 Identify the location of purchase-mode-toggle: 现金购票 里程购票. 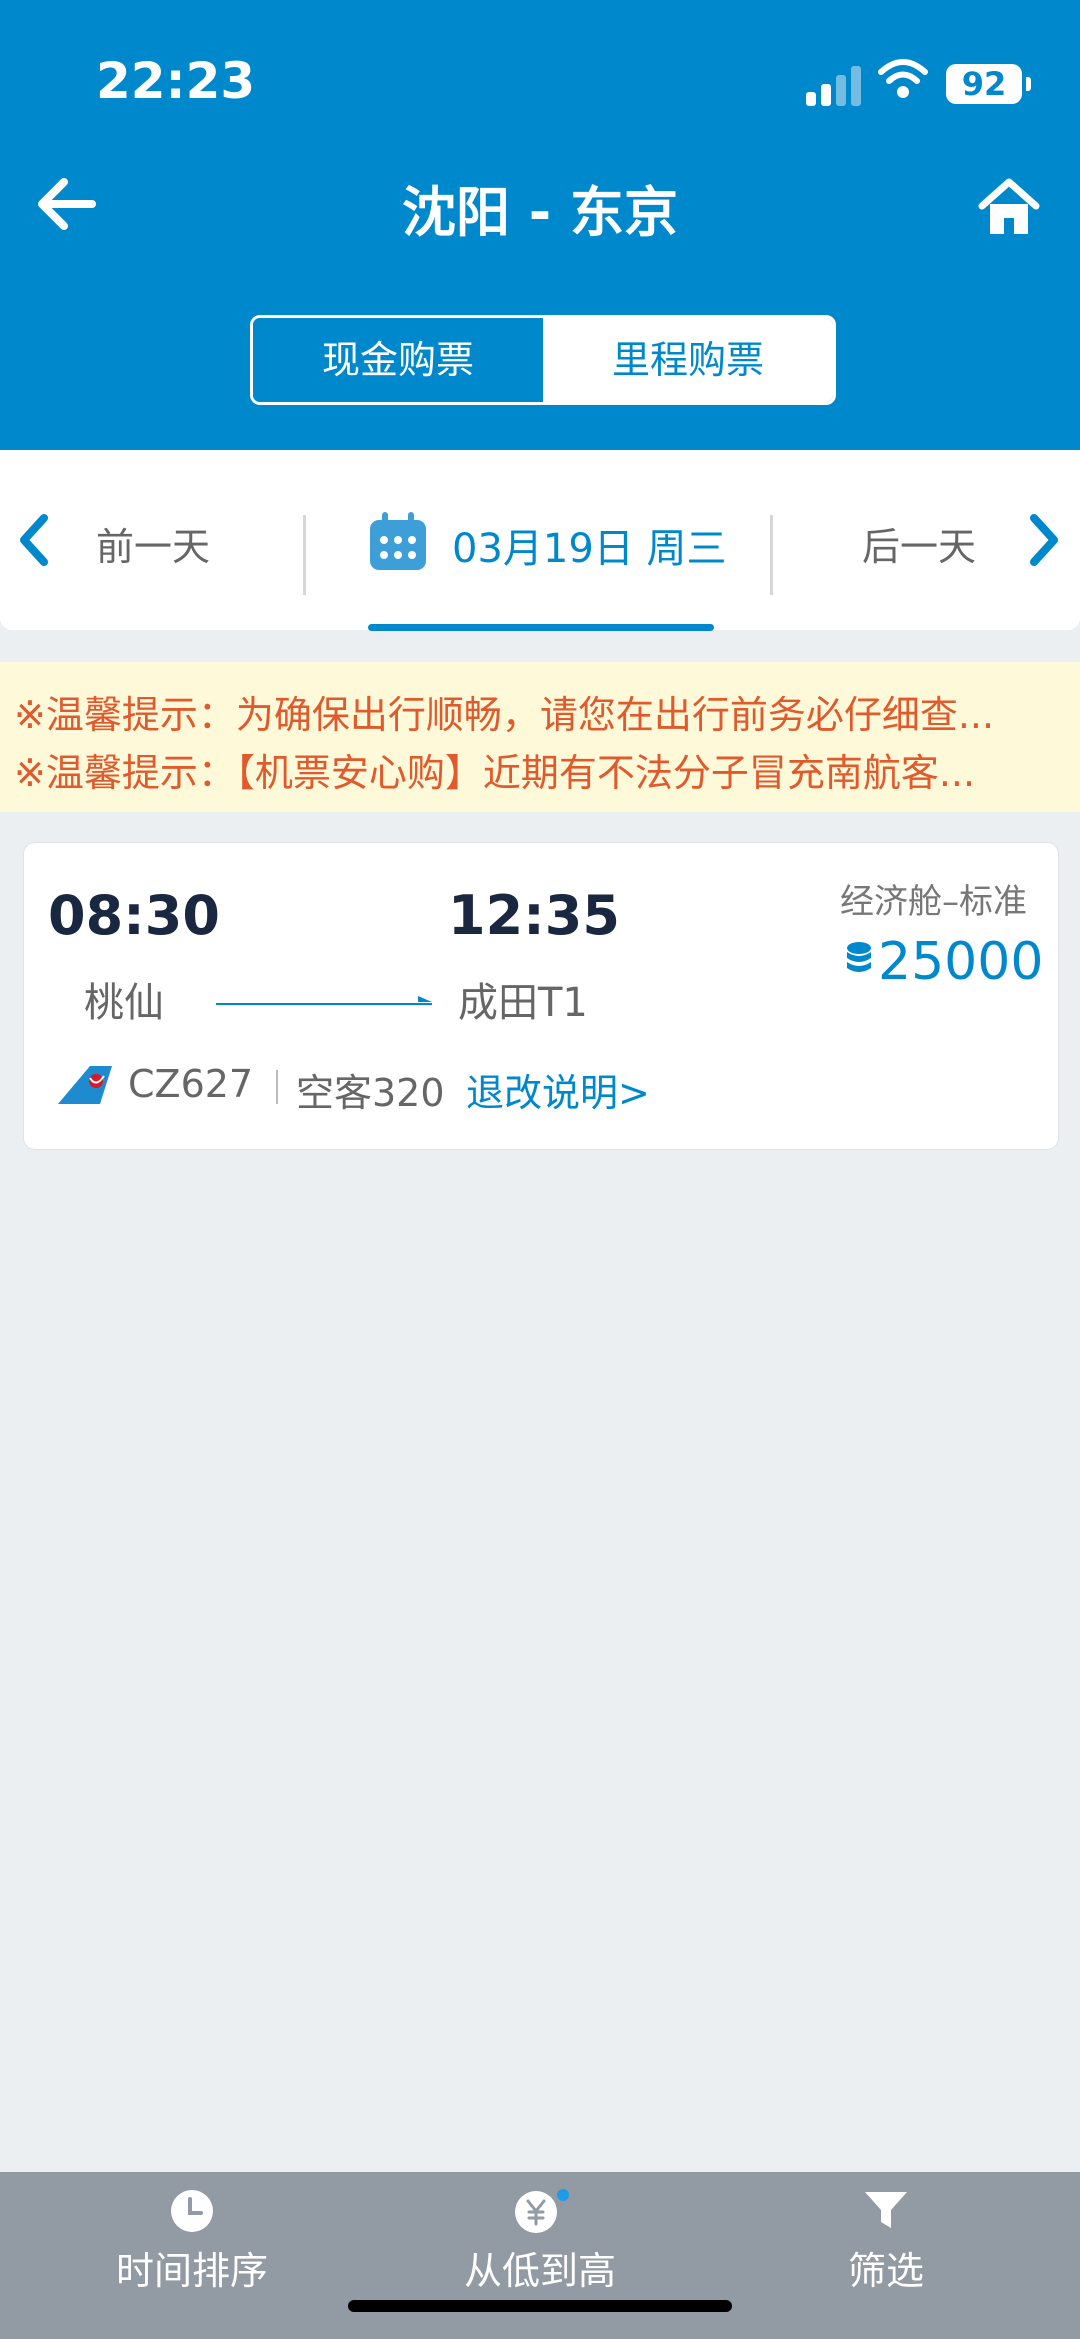
(543, 360).